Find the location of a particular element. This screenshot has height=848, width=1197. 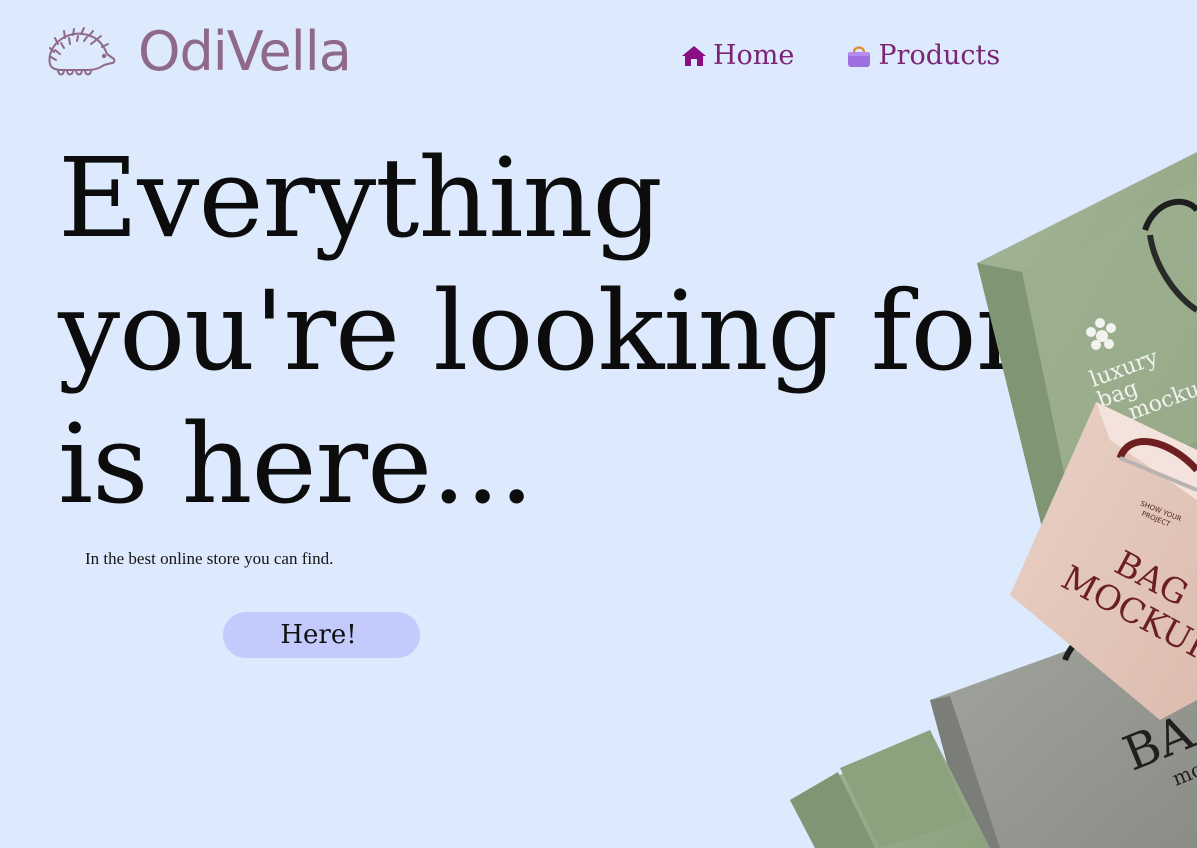

nav-item-label: Products is located at coordinates (939, 55).